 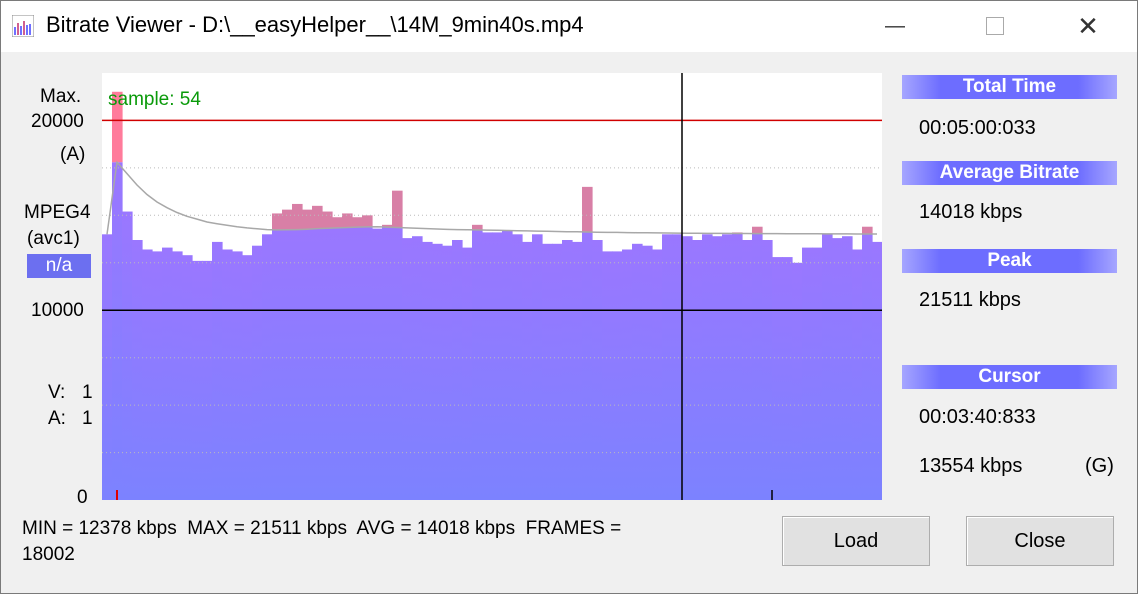 I want to click on close-icon: ✕, so click(x=1088, y=25).